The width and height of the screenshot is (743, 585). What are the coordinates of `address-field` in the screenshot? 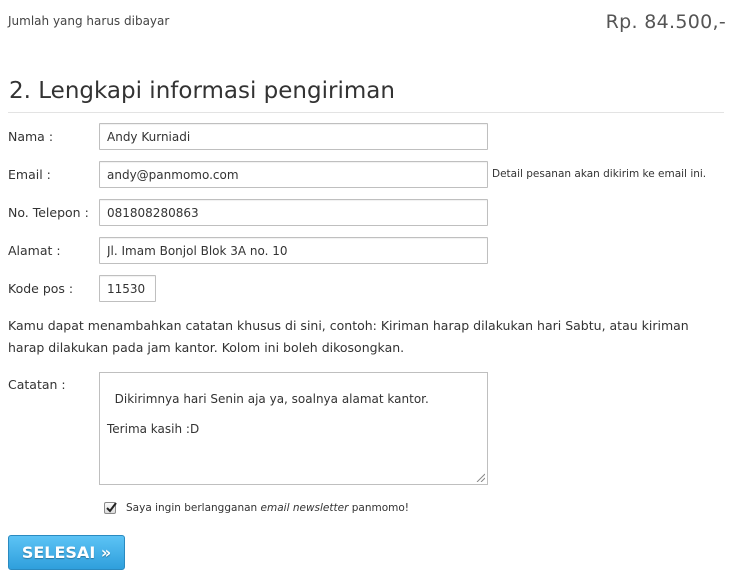 It's located at (293, 250).